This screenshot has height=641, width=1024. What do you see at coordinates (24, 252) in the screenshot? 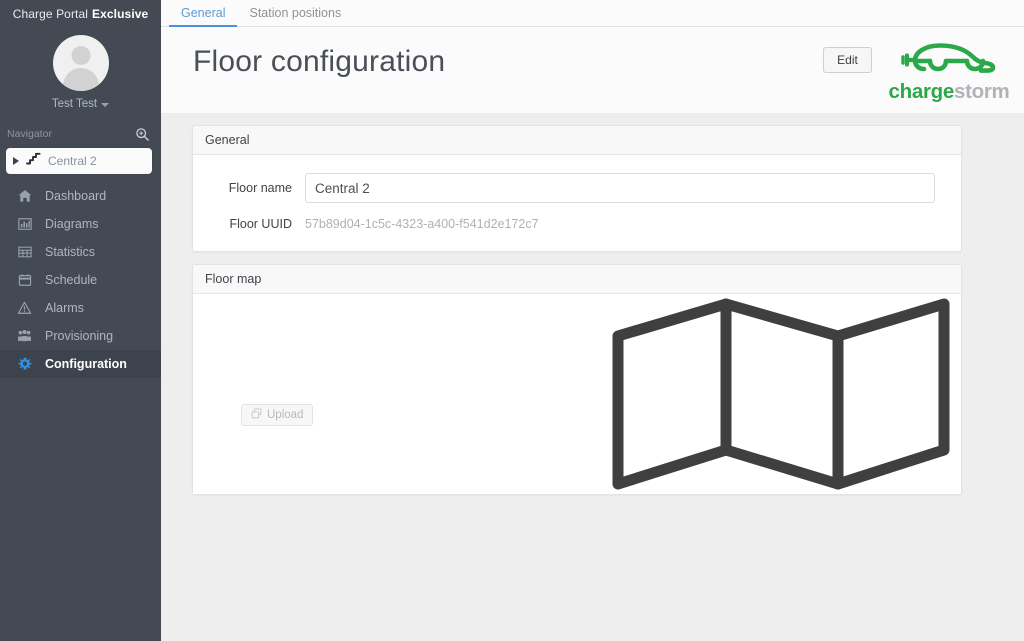
I see `table-grid-icon` at bounding box center [24, 252].